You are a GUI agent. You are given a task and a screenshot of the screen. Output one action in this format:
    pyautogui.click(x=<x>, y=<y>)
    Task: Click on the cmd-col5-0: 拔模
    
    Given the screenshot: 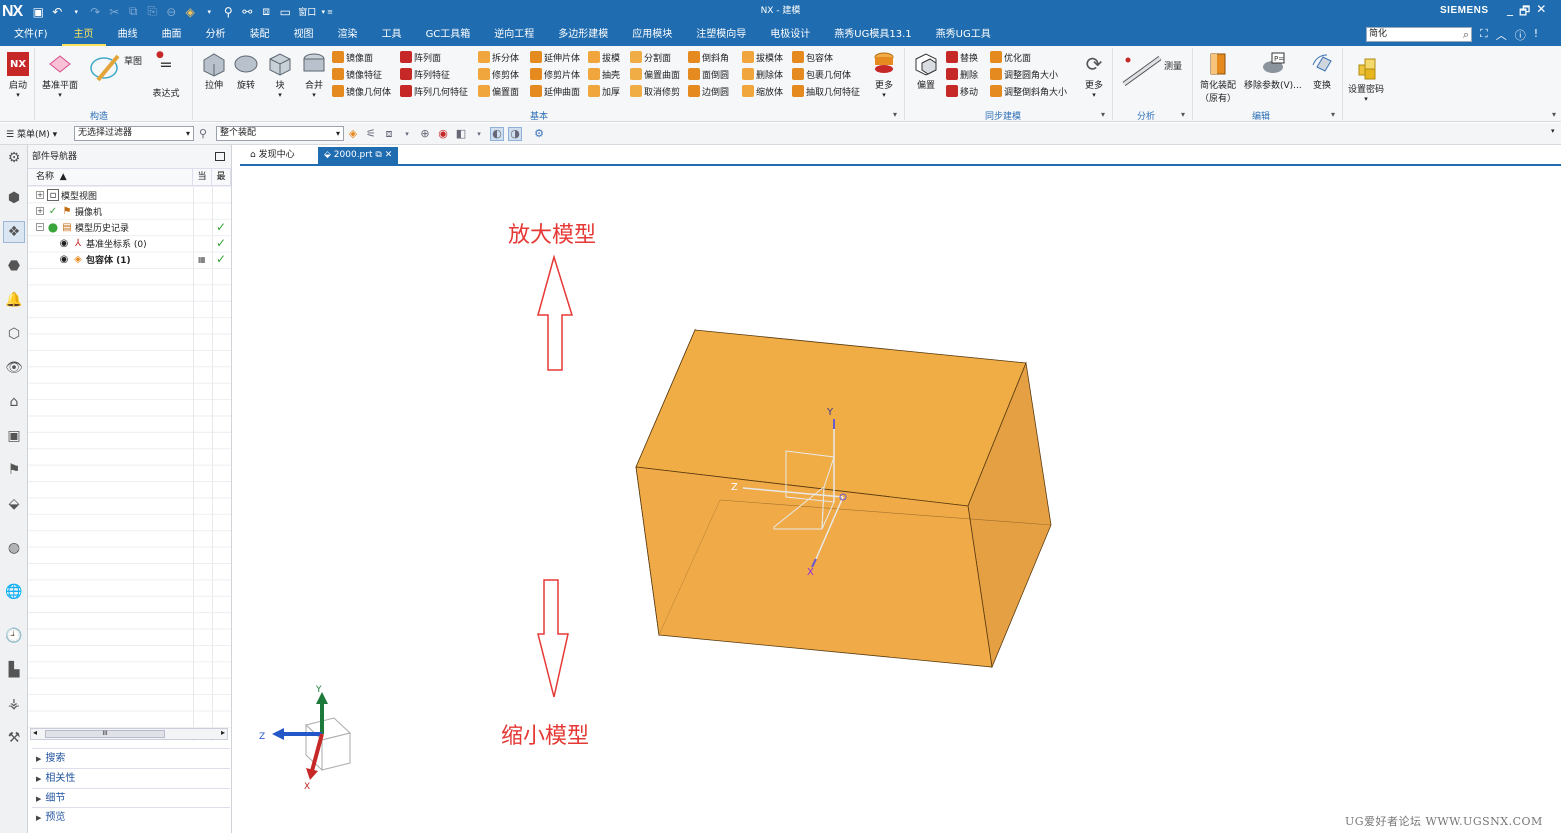 What is the action you would take?
    pyautogui.click(x=604, y=57)
    